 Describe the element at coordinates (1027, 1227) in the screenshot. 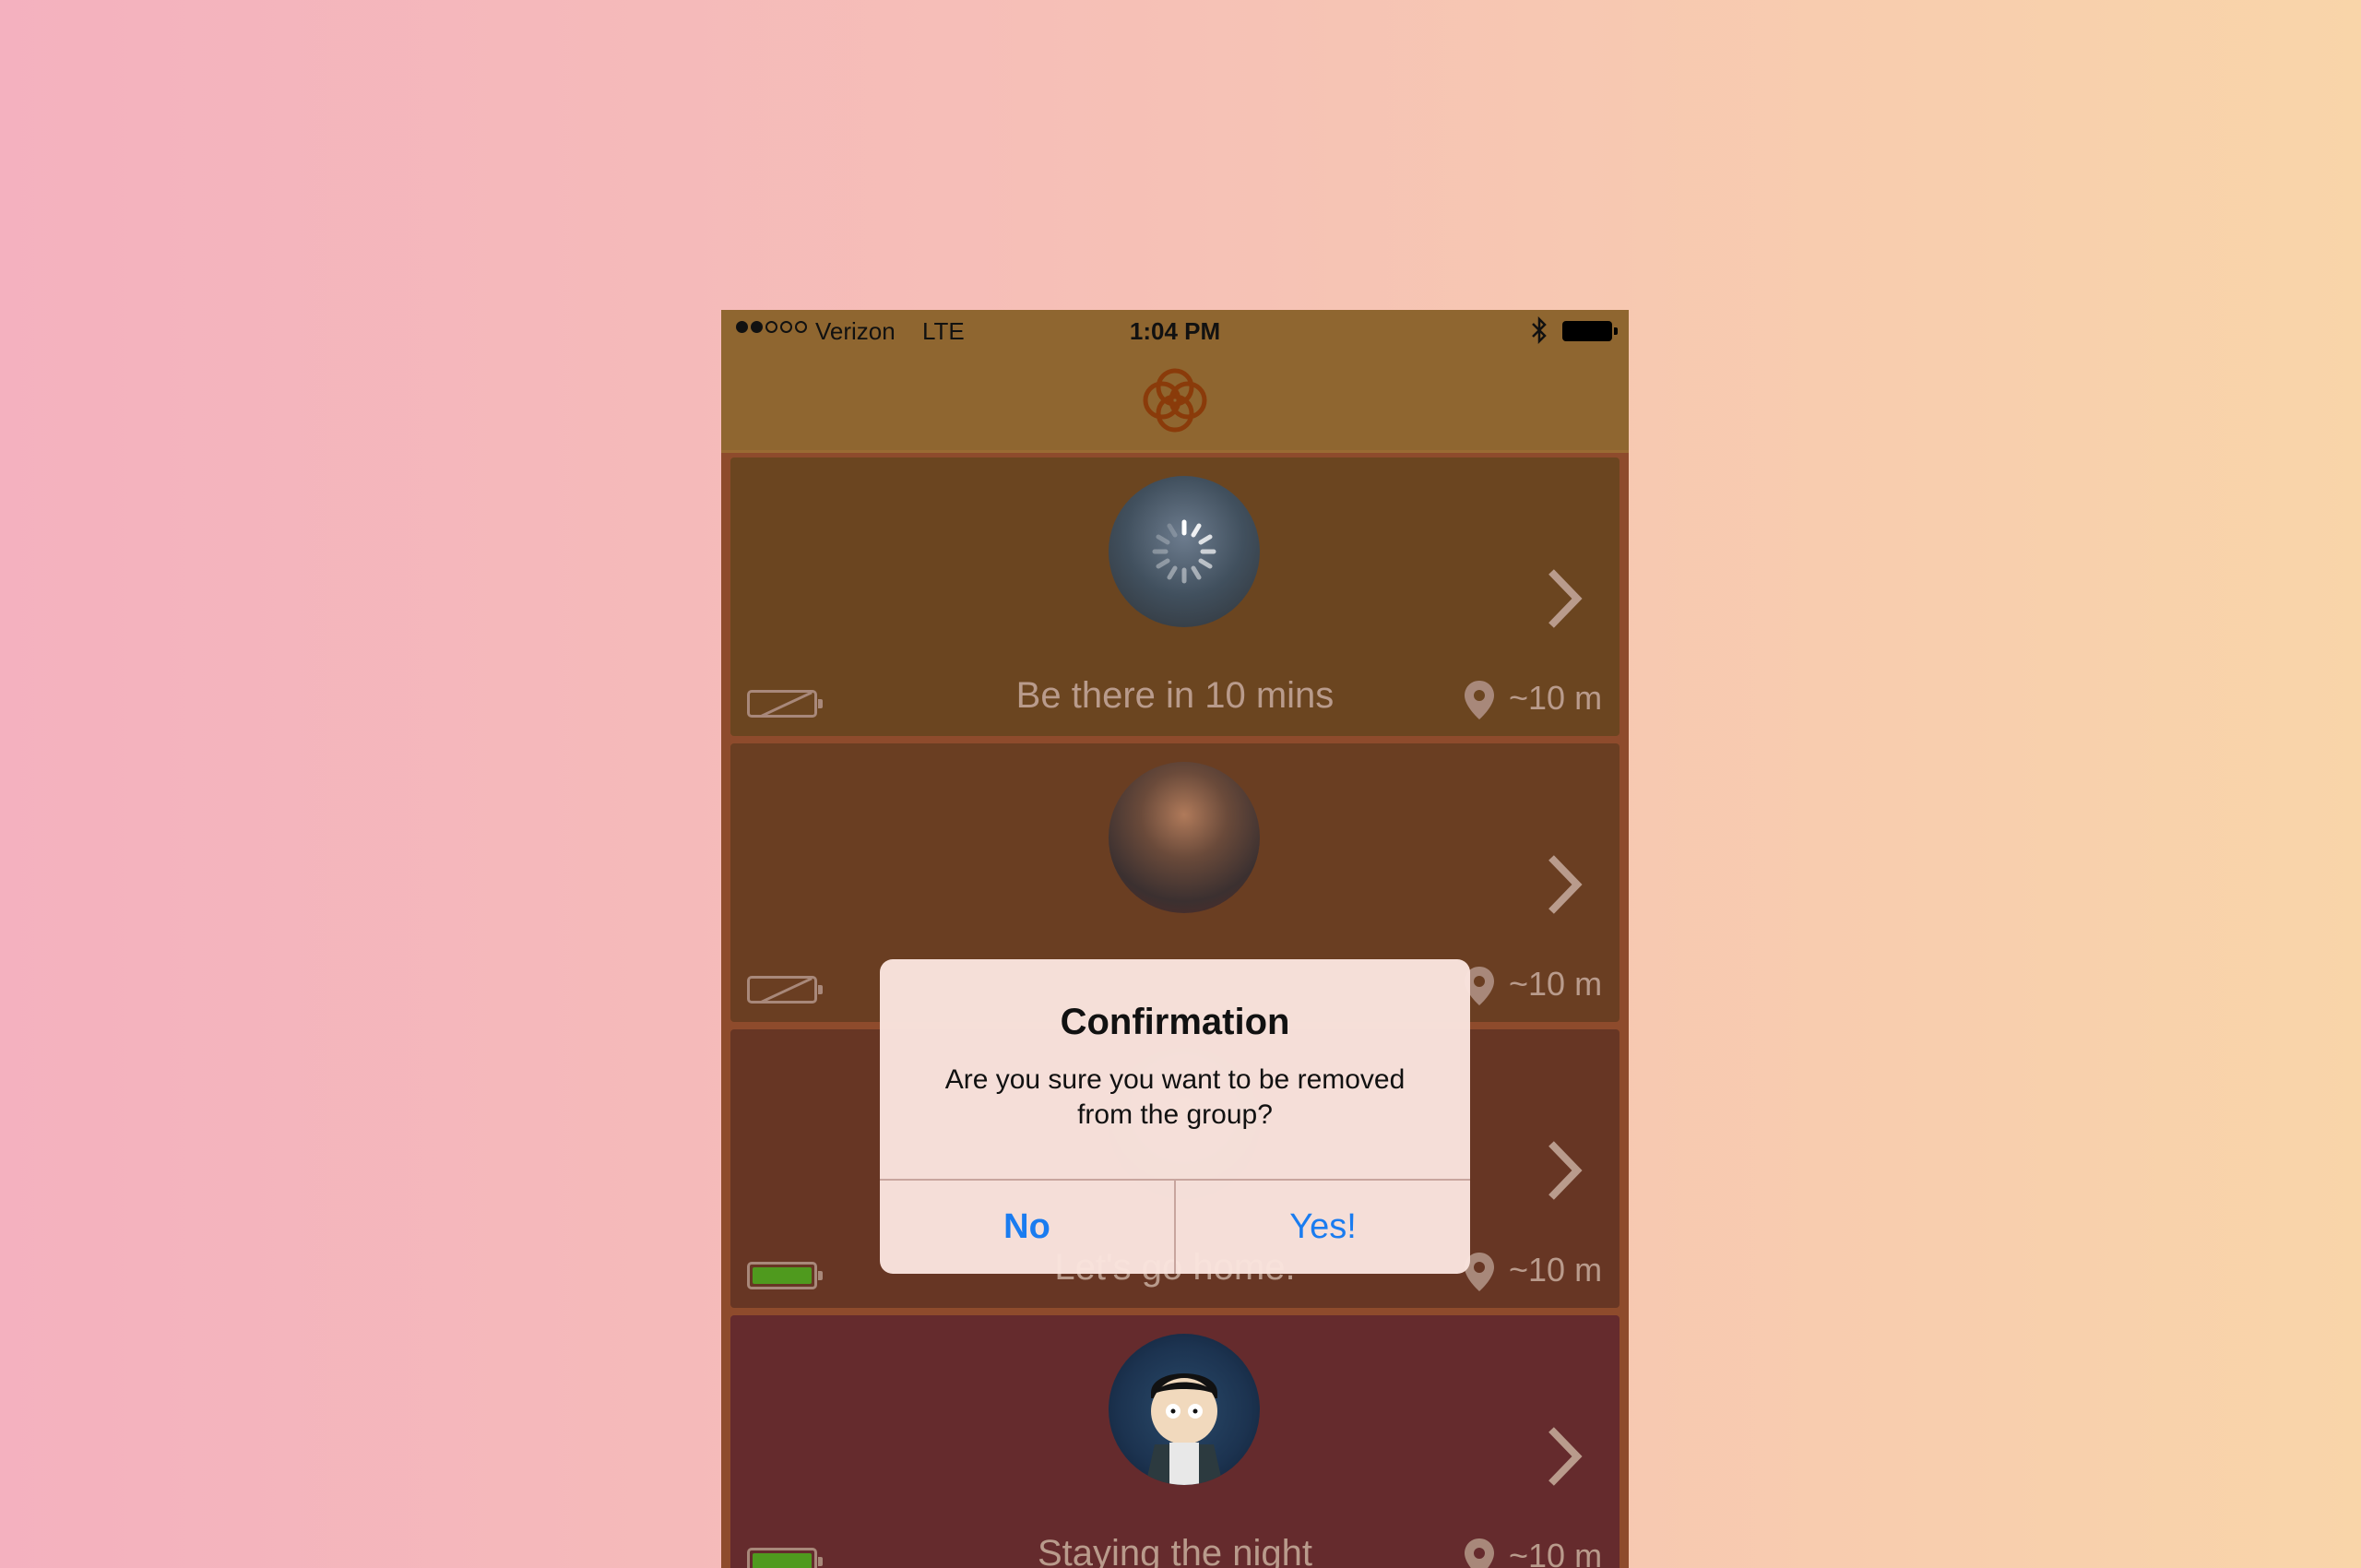

I see `no-button: No` at that location.